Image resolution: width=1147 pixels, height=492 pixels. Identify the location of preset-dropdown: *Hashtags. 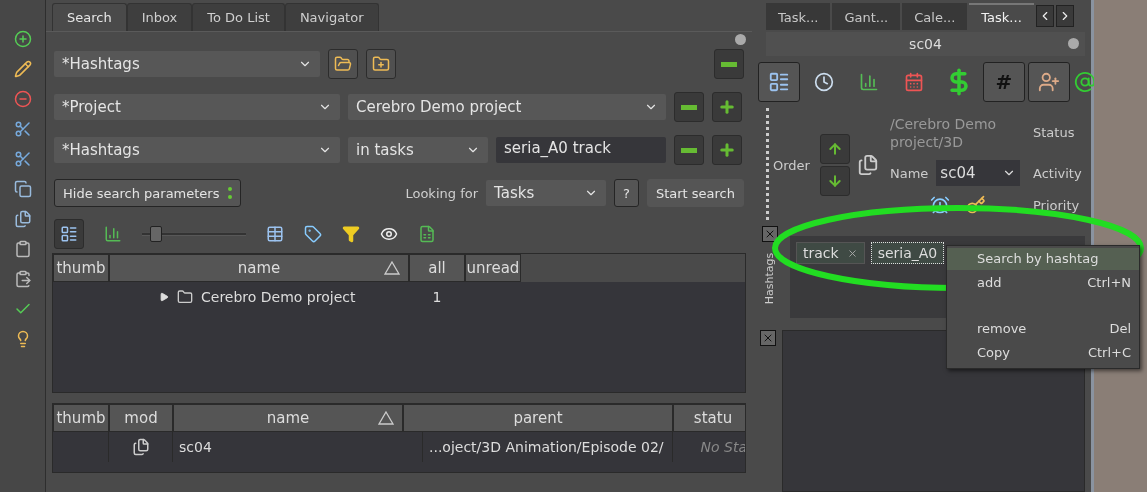
(187, 64).